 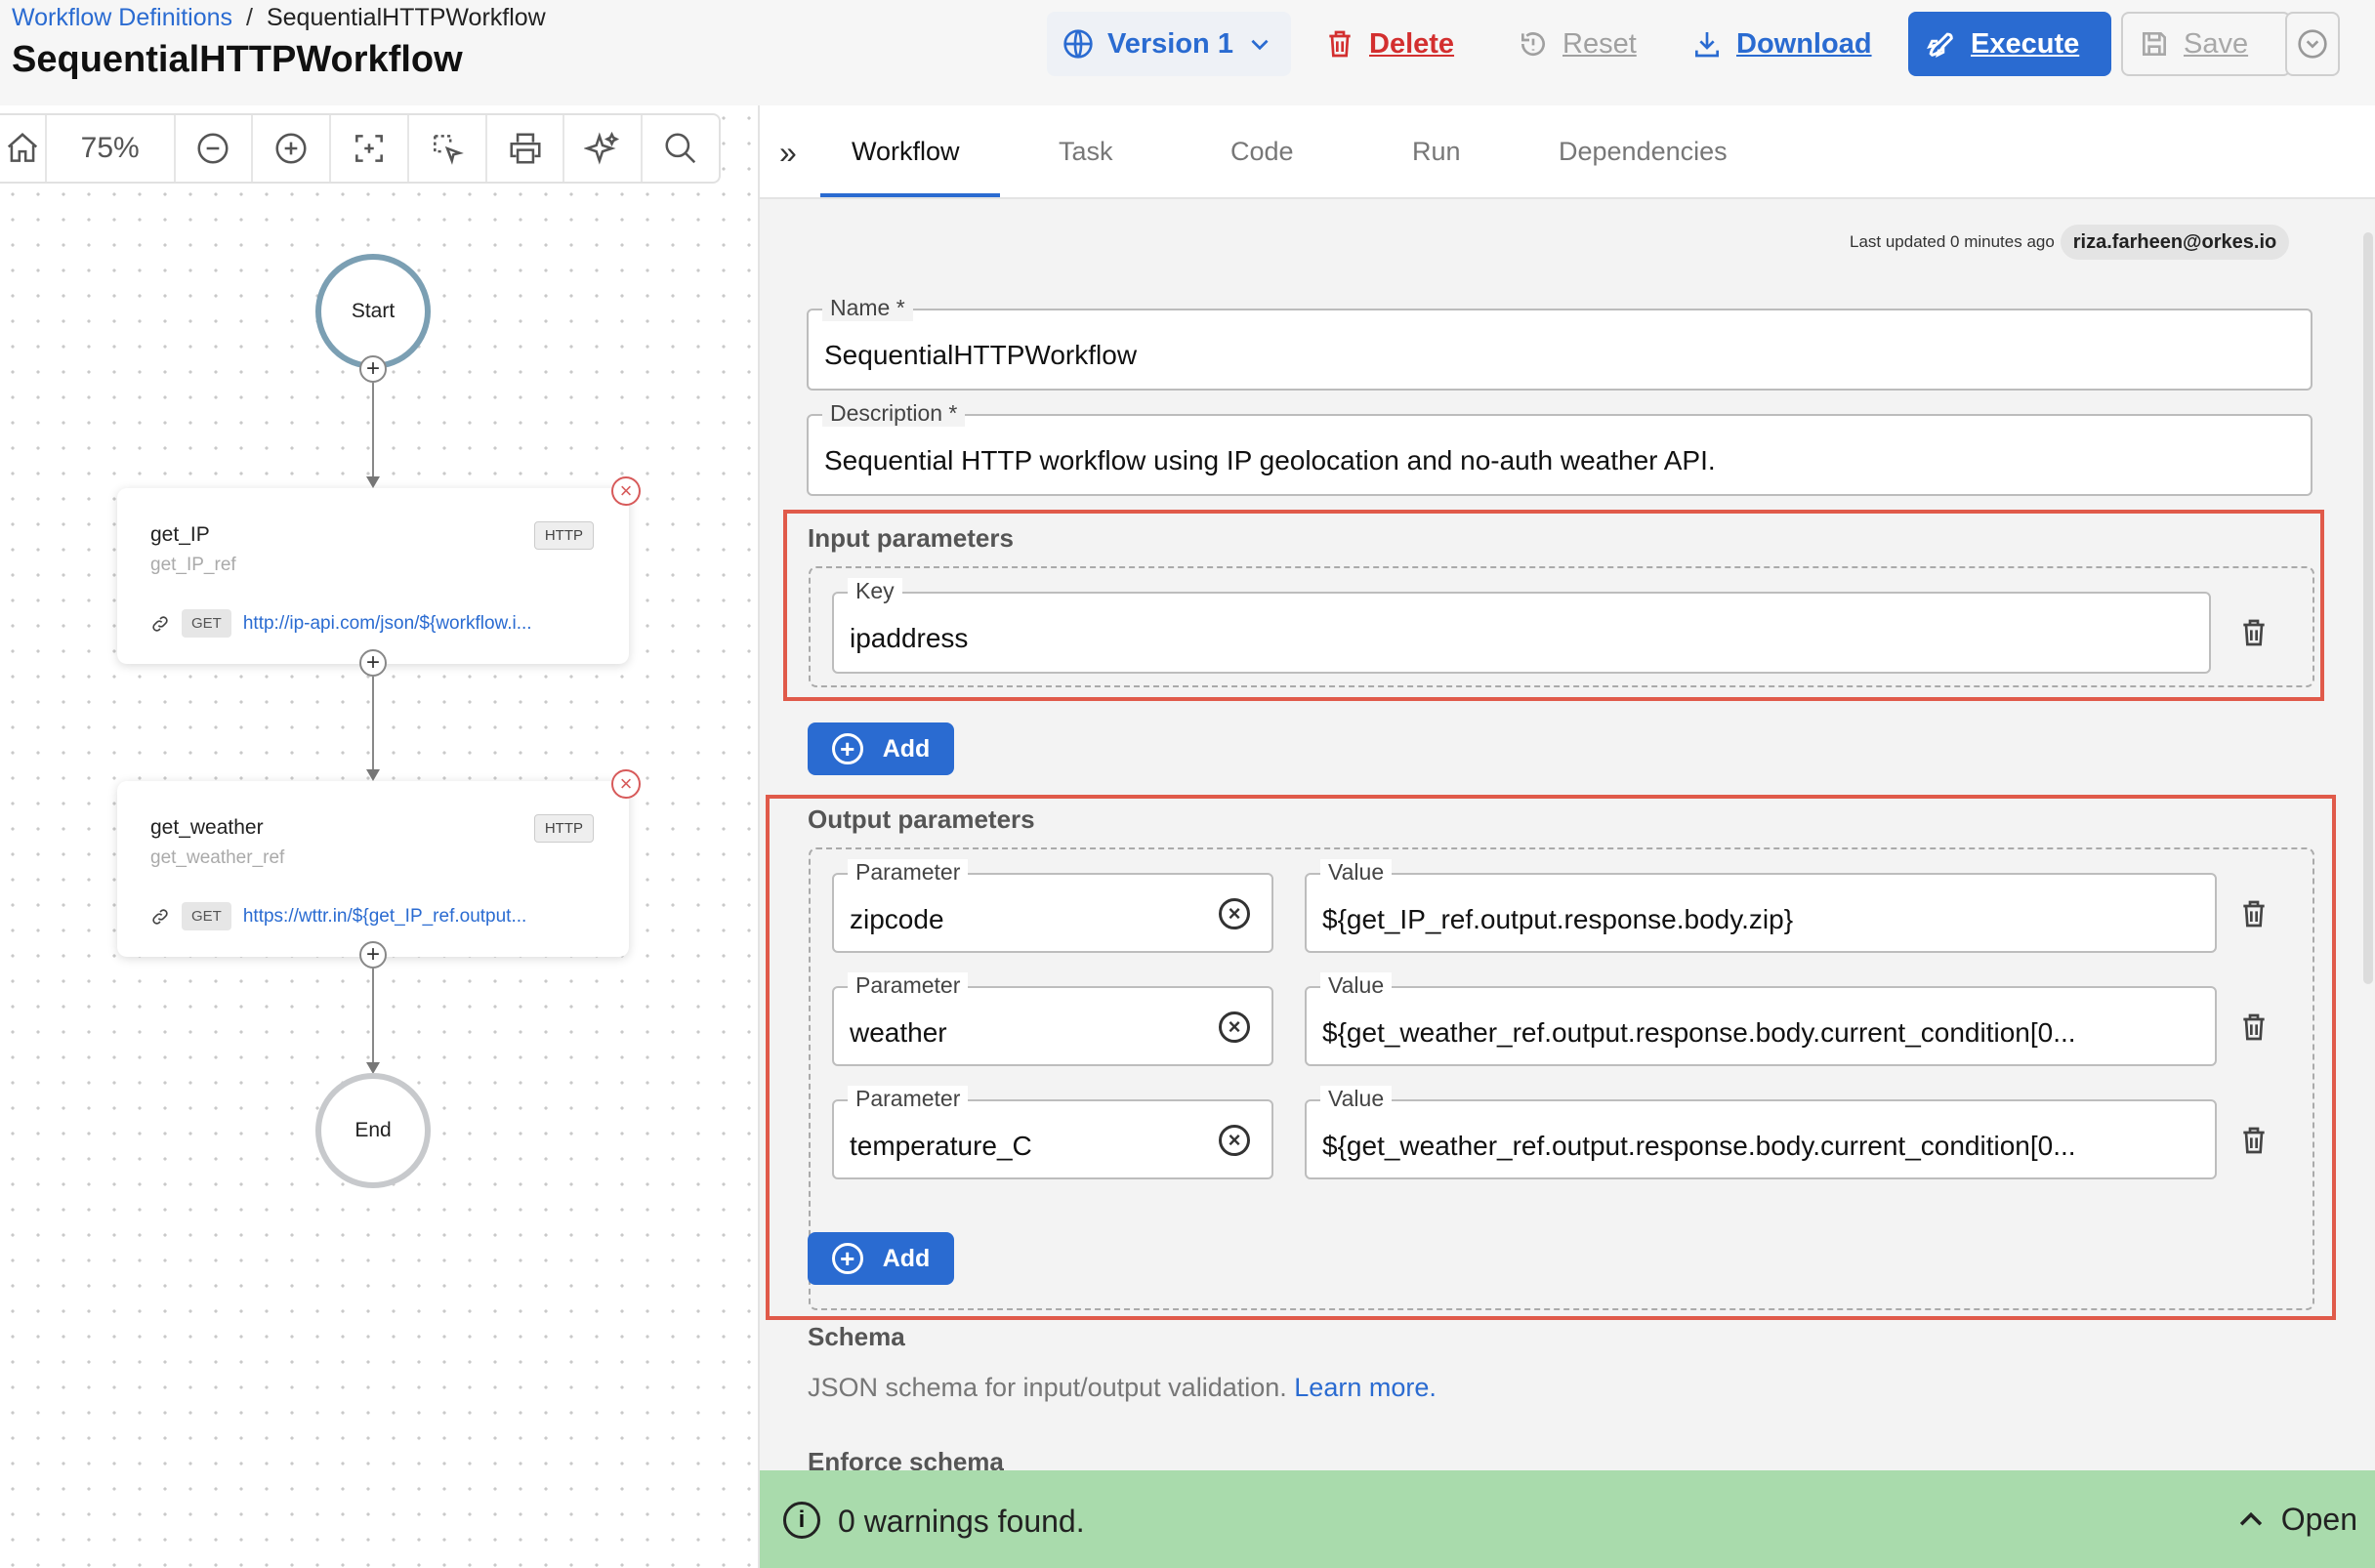 I want to click on tab-task: Task, so click(x=1086, y=152).